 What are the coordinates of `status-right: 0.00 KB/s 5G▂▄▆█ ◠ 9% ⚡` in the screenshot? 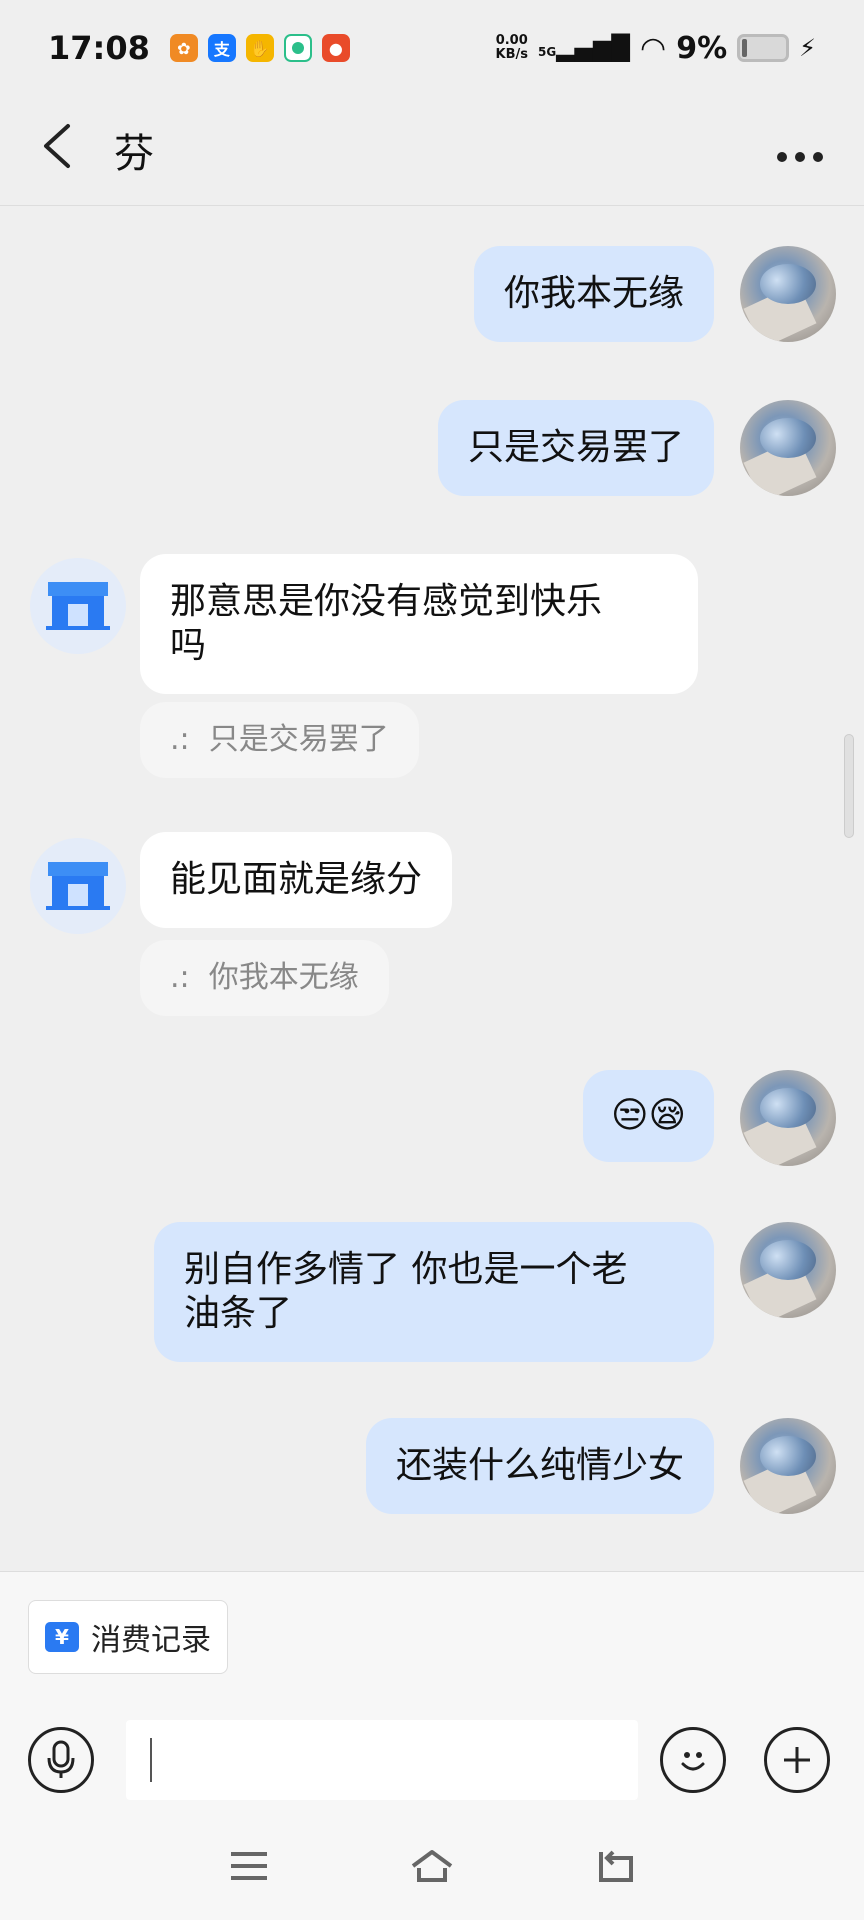 It's located at (656, 48).